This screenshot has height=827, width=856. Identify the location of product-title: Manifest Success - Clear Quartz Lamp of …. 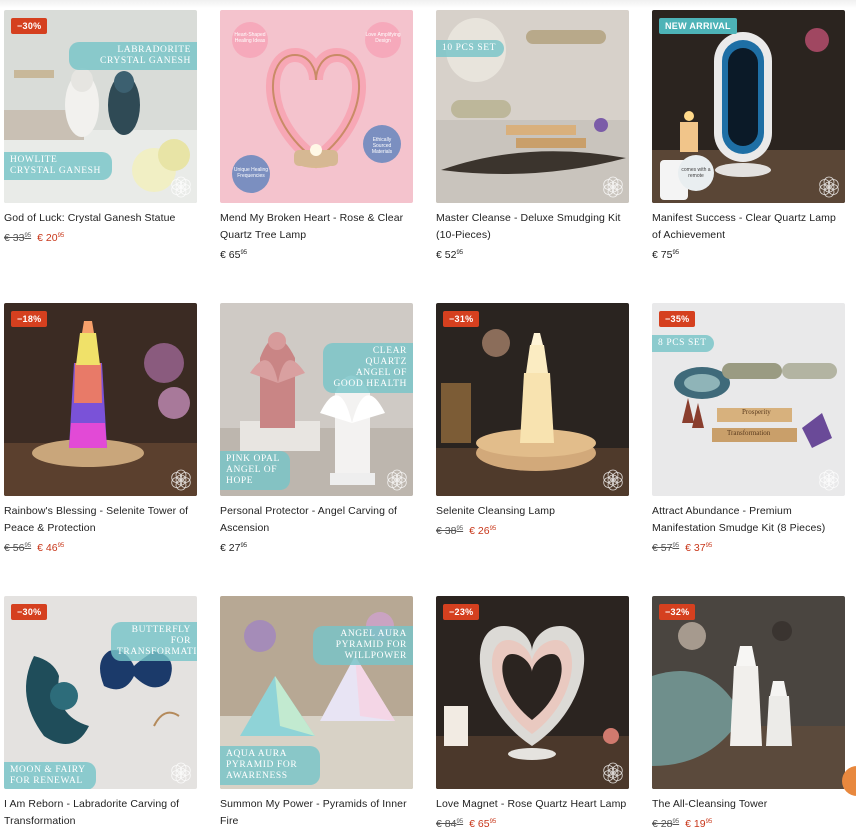
(748, 227).